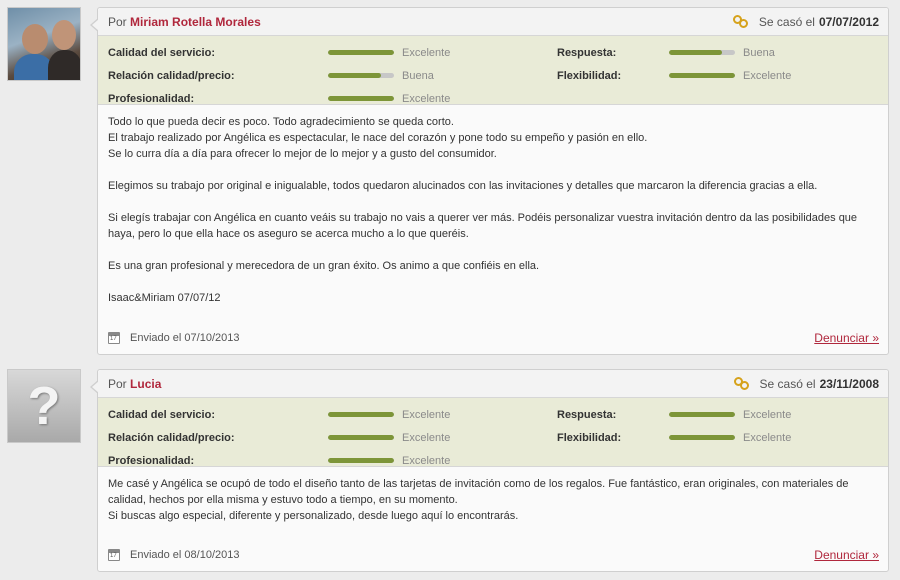 Image resolution: width=900 pixels, height=580 pixels. Describe the element at coordinates (279, 437) in the screenshot. I see `rating-calidad-precio: Relación calidad/precio: Excelente` at that location.